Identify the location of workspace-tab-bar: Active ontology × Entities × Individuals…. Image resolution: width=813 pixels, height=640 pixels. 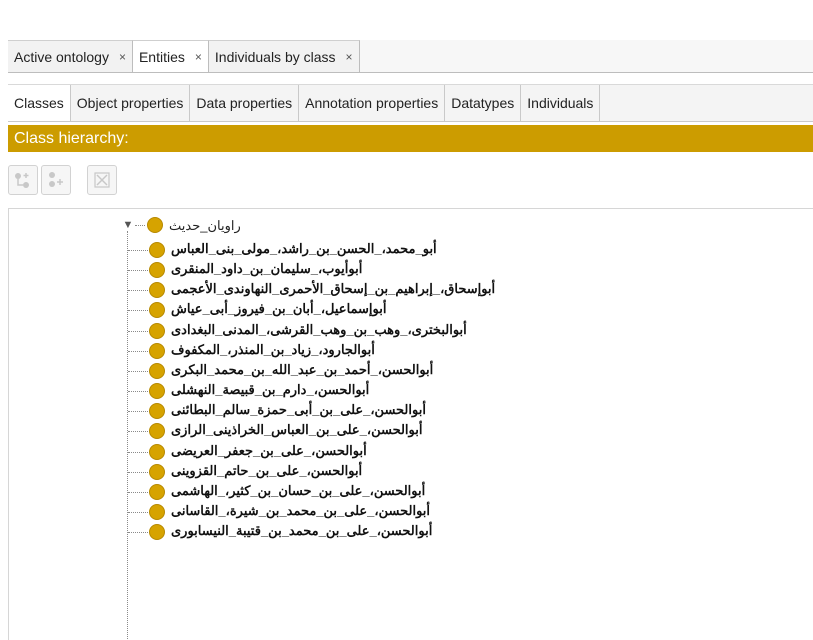
(410, 56).